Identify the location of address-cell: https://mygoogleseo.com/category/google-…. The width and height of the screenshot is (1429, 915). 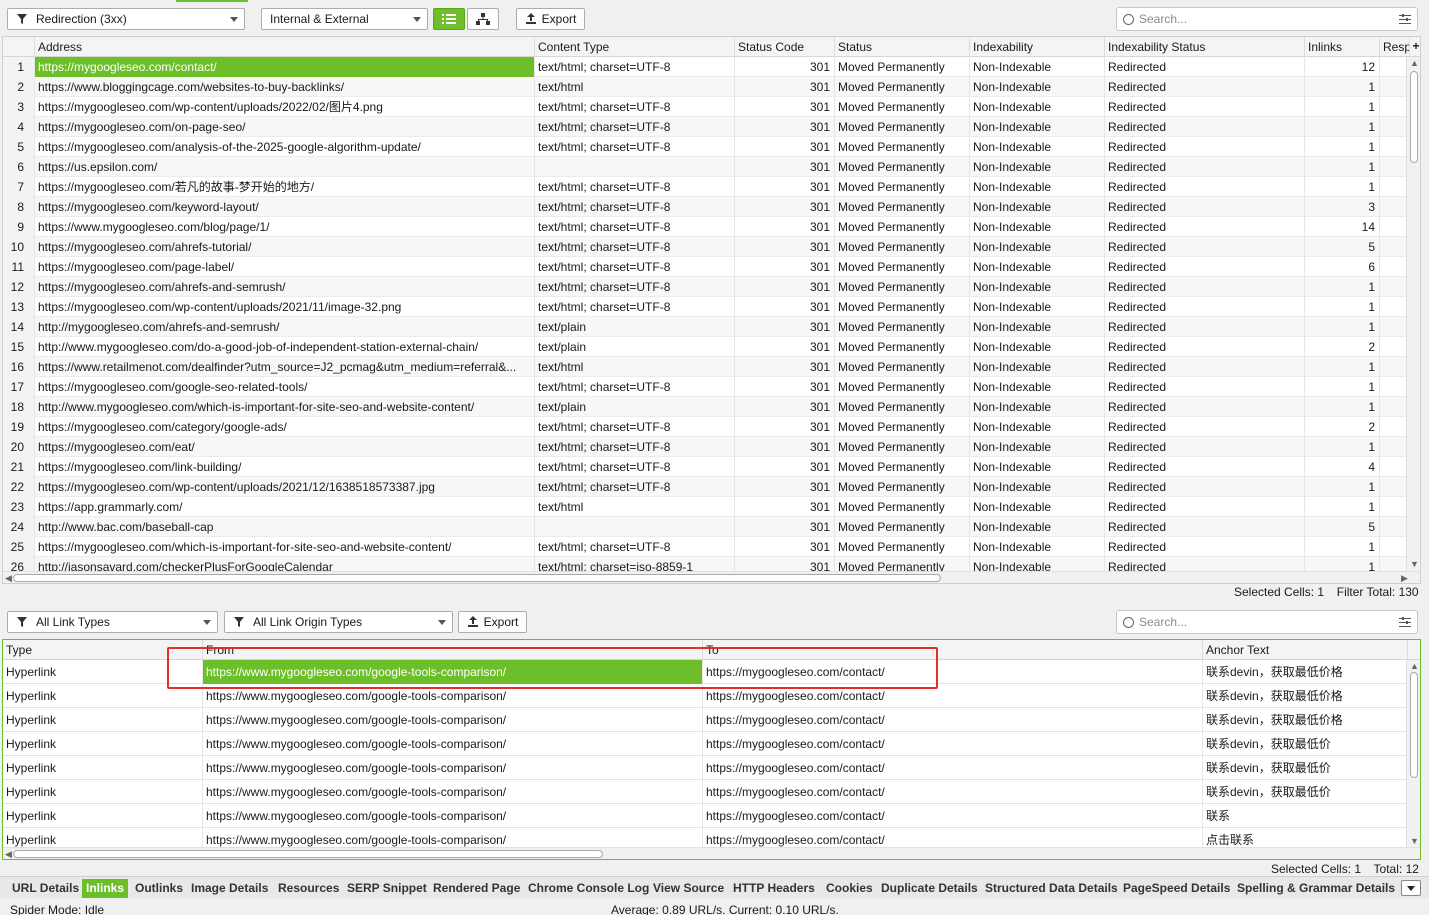
(285, 427).